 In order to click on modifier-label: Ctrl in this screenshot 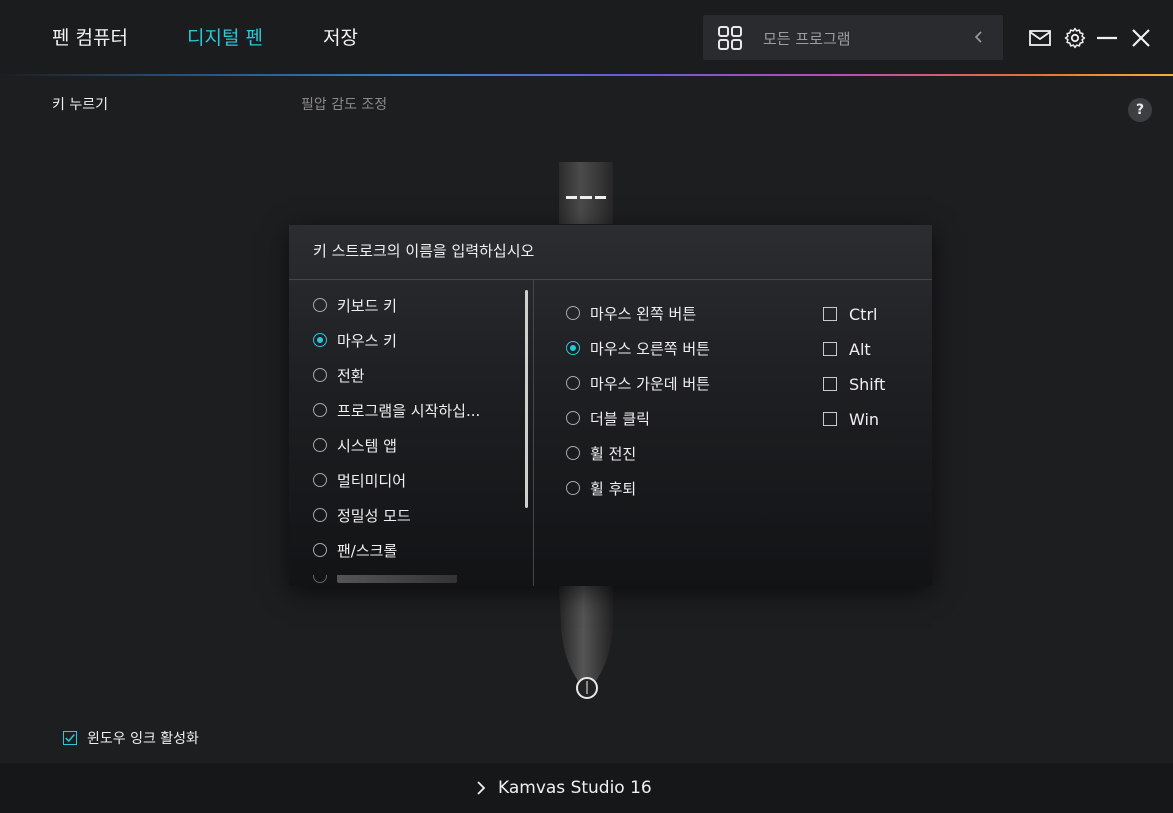, I will do `click(863, 314)`.